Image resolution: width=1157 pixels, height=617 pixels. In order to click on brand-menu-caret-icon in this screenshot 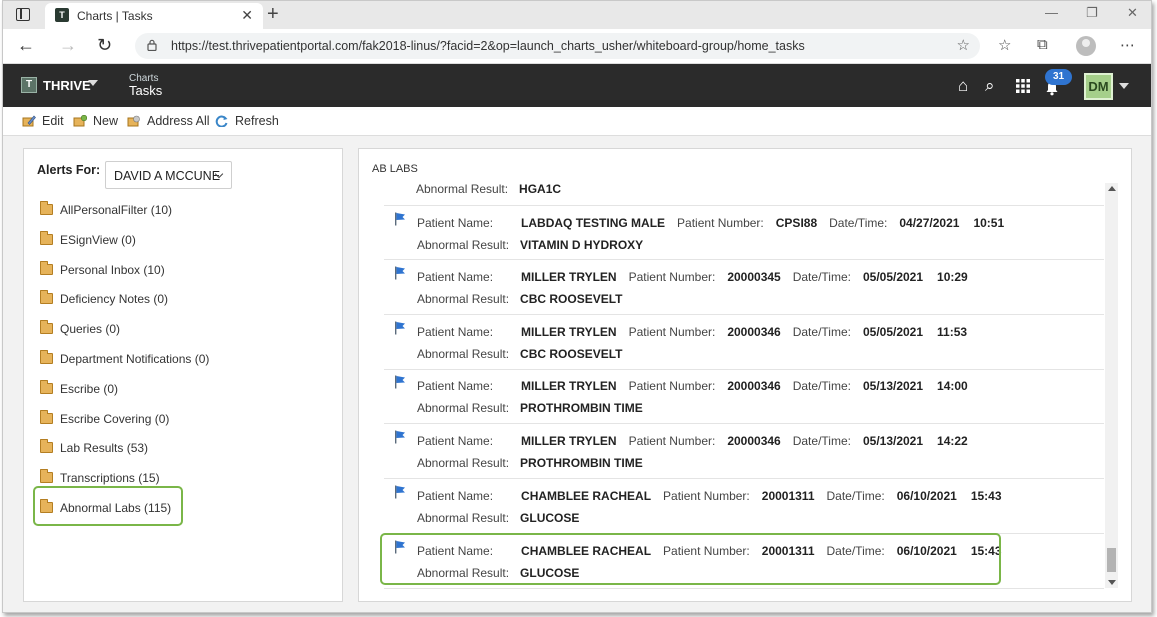, I will do `click(93, 83)`.